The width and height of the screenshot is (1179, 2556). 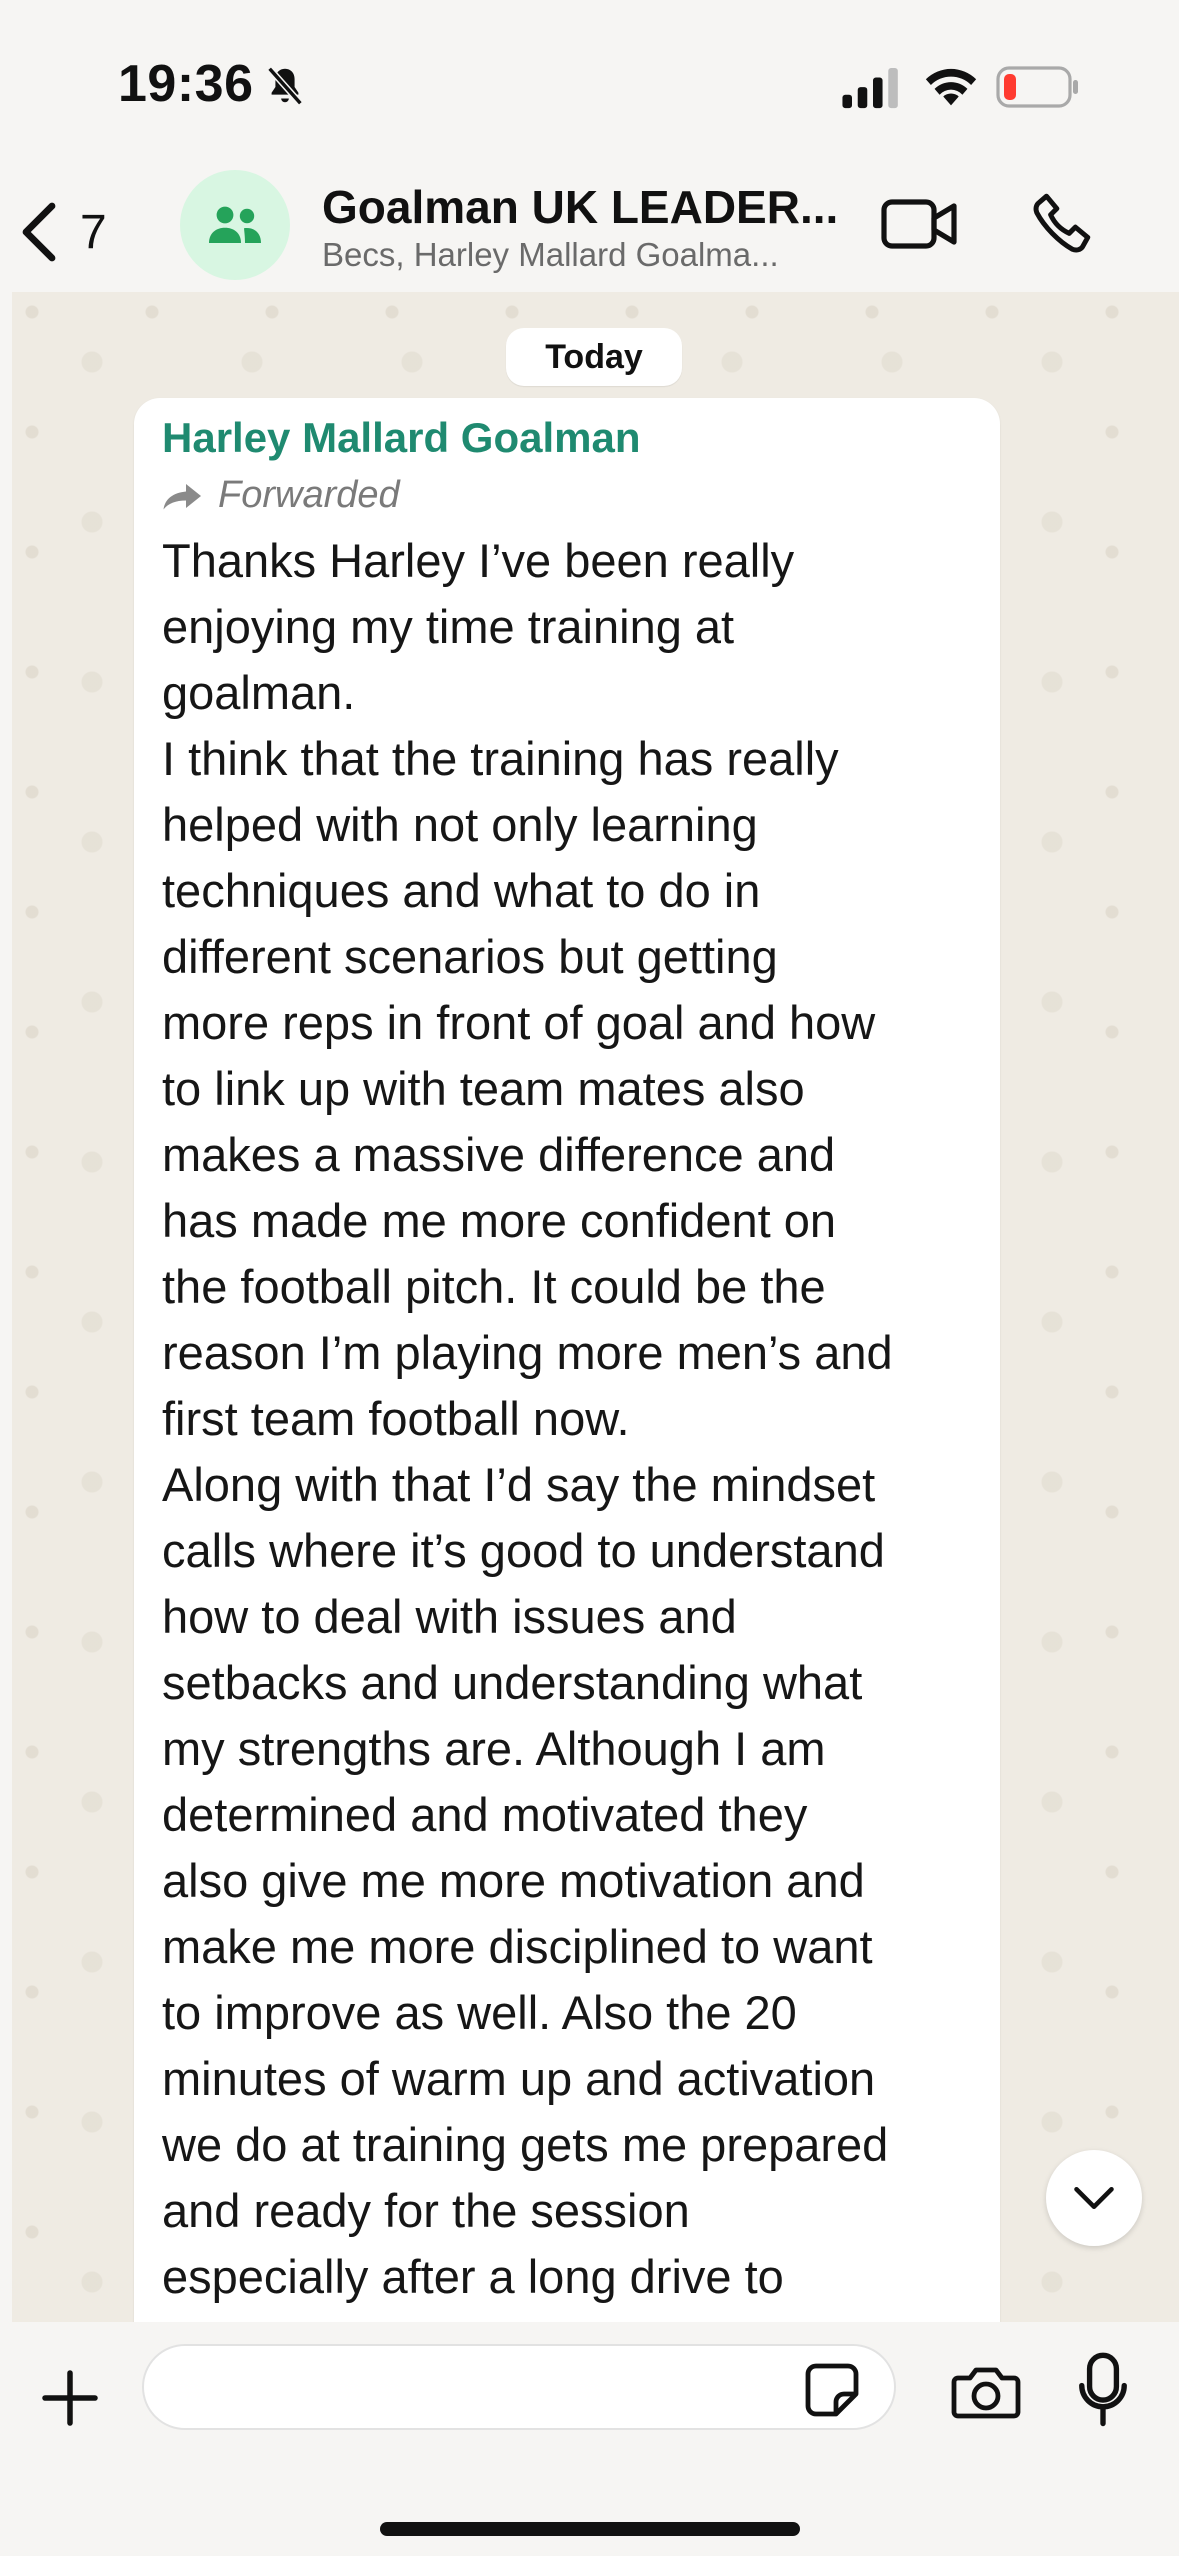 I want to click on group-icon, so click(x=235, y=224).